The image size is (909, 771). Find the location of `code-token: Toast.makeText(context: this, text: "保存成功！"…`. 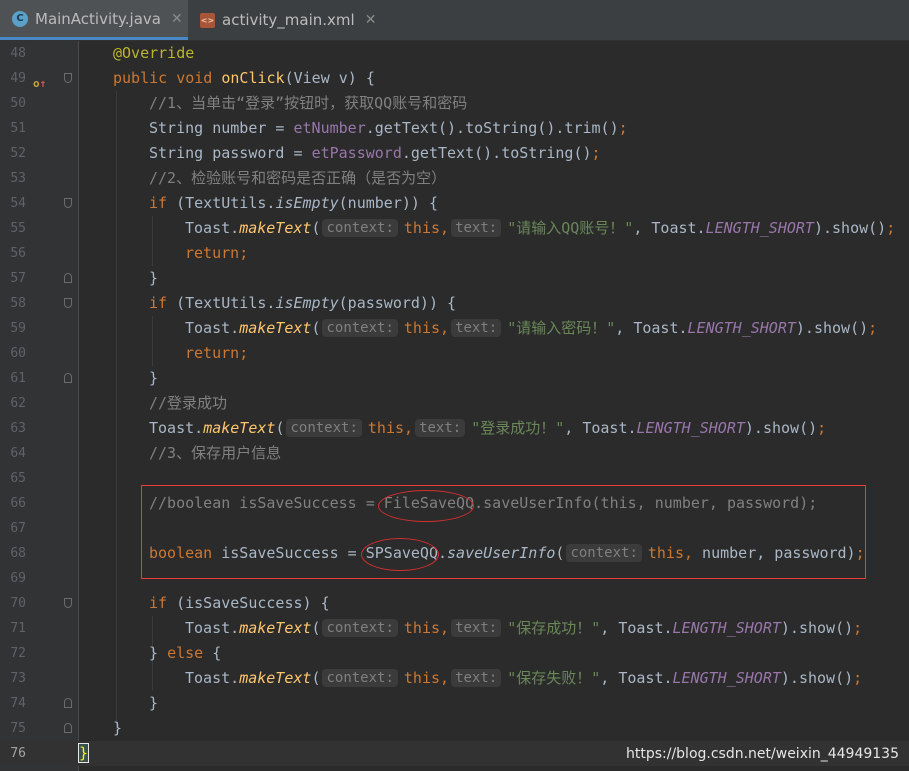

code-token: Toast.makeText(context: this, text: "保存成功！"… is located at coordinates (523, 628).